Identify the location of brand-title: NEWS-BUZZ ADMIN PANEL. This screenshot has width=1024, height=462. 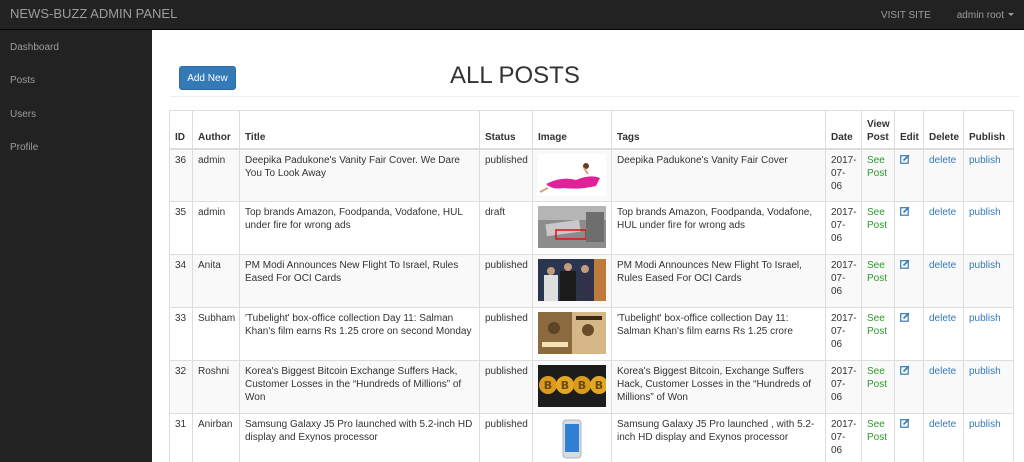
(93, 13).